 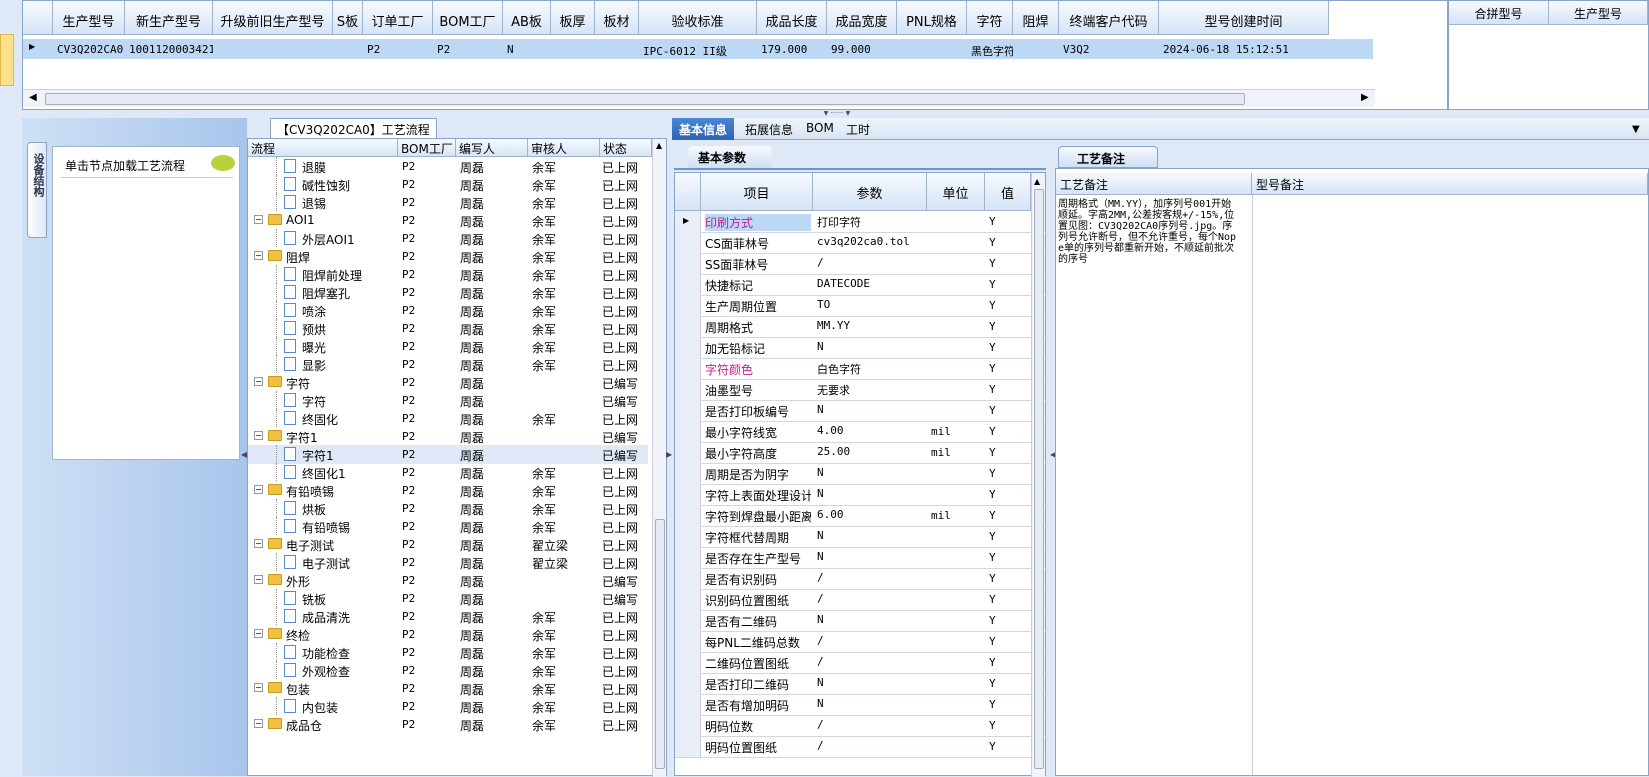 I want to click on tree-row: 阻焊前处理 P2 周磊 余军 已上网, so click(x=448, y=274).